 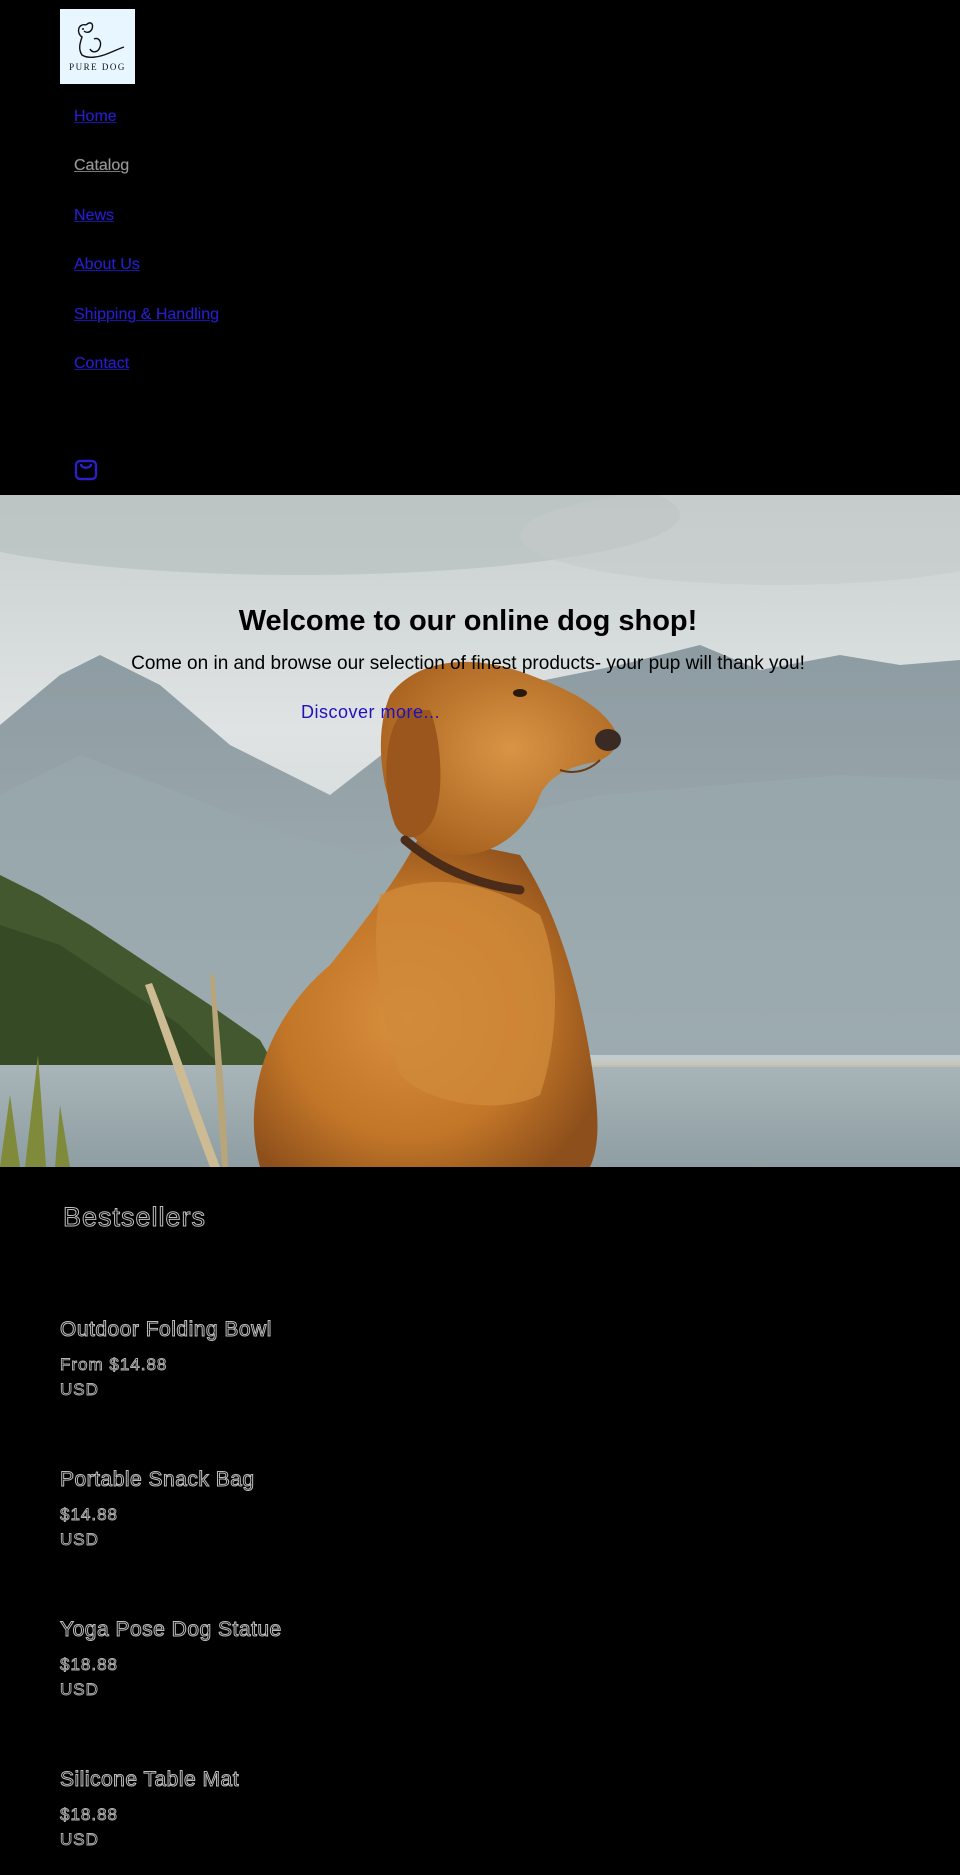 I want to click on hero-title: Welcome to our online dog shop!, so click(x=468, y=621).